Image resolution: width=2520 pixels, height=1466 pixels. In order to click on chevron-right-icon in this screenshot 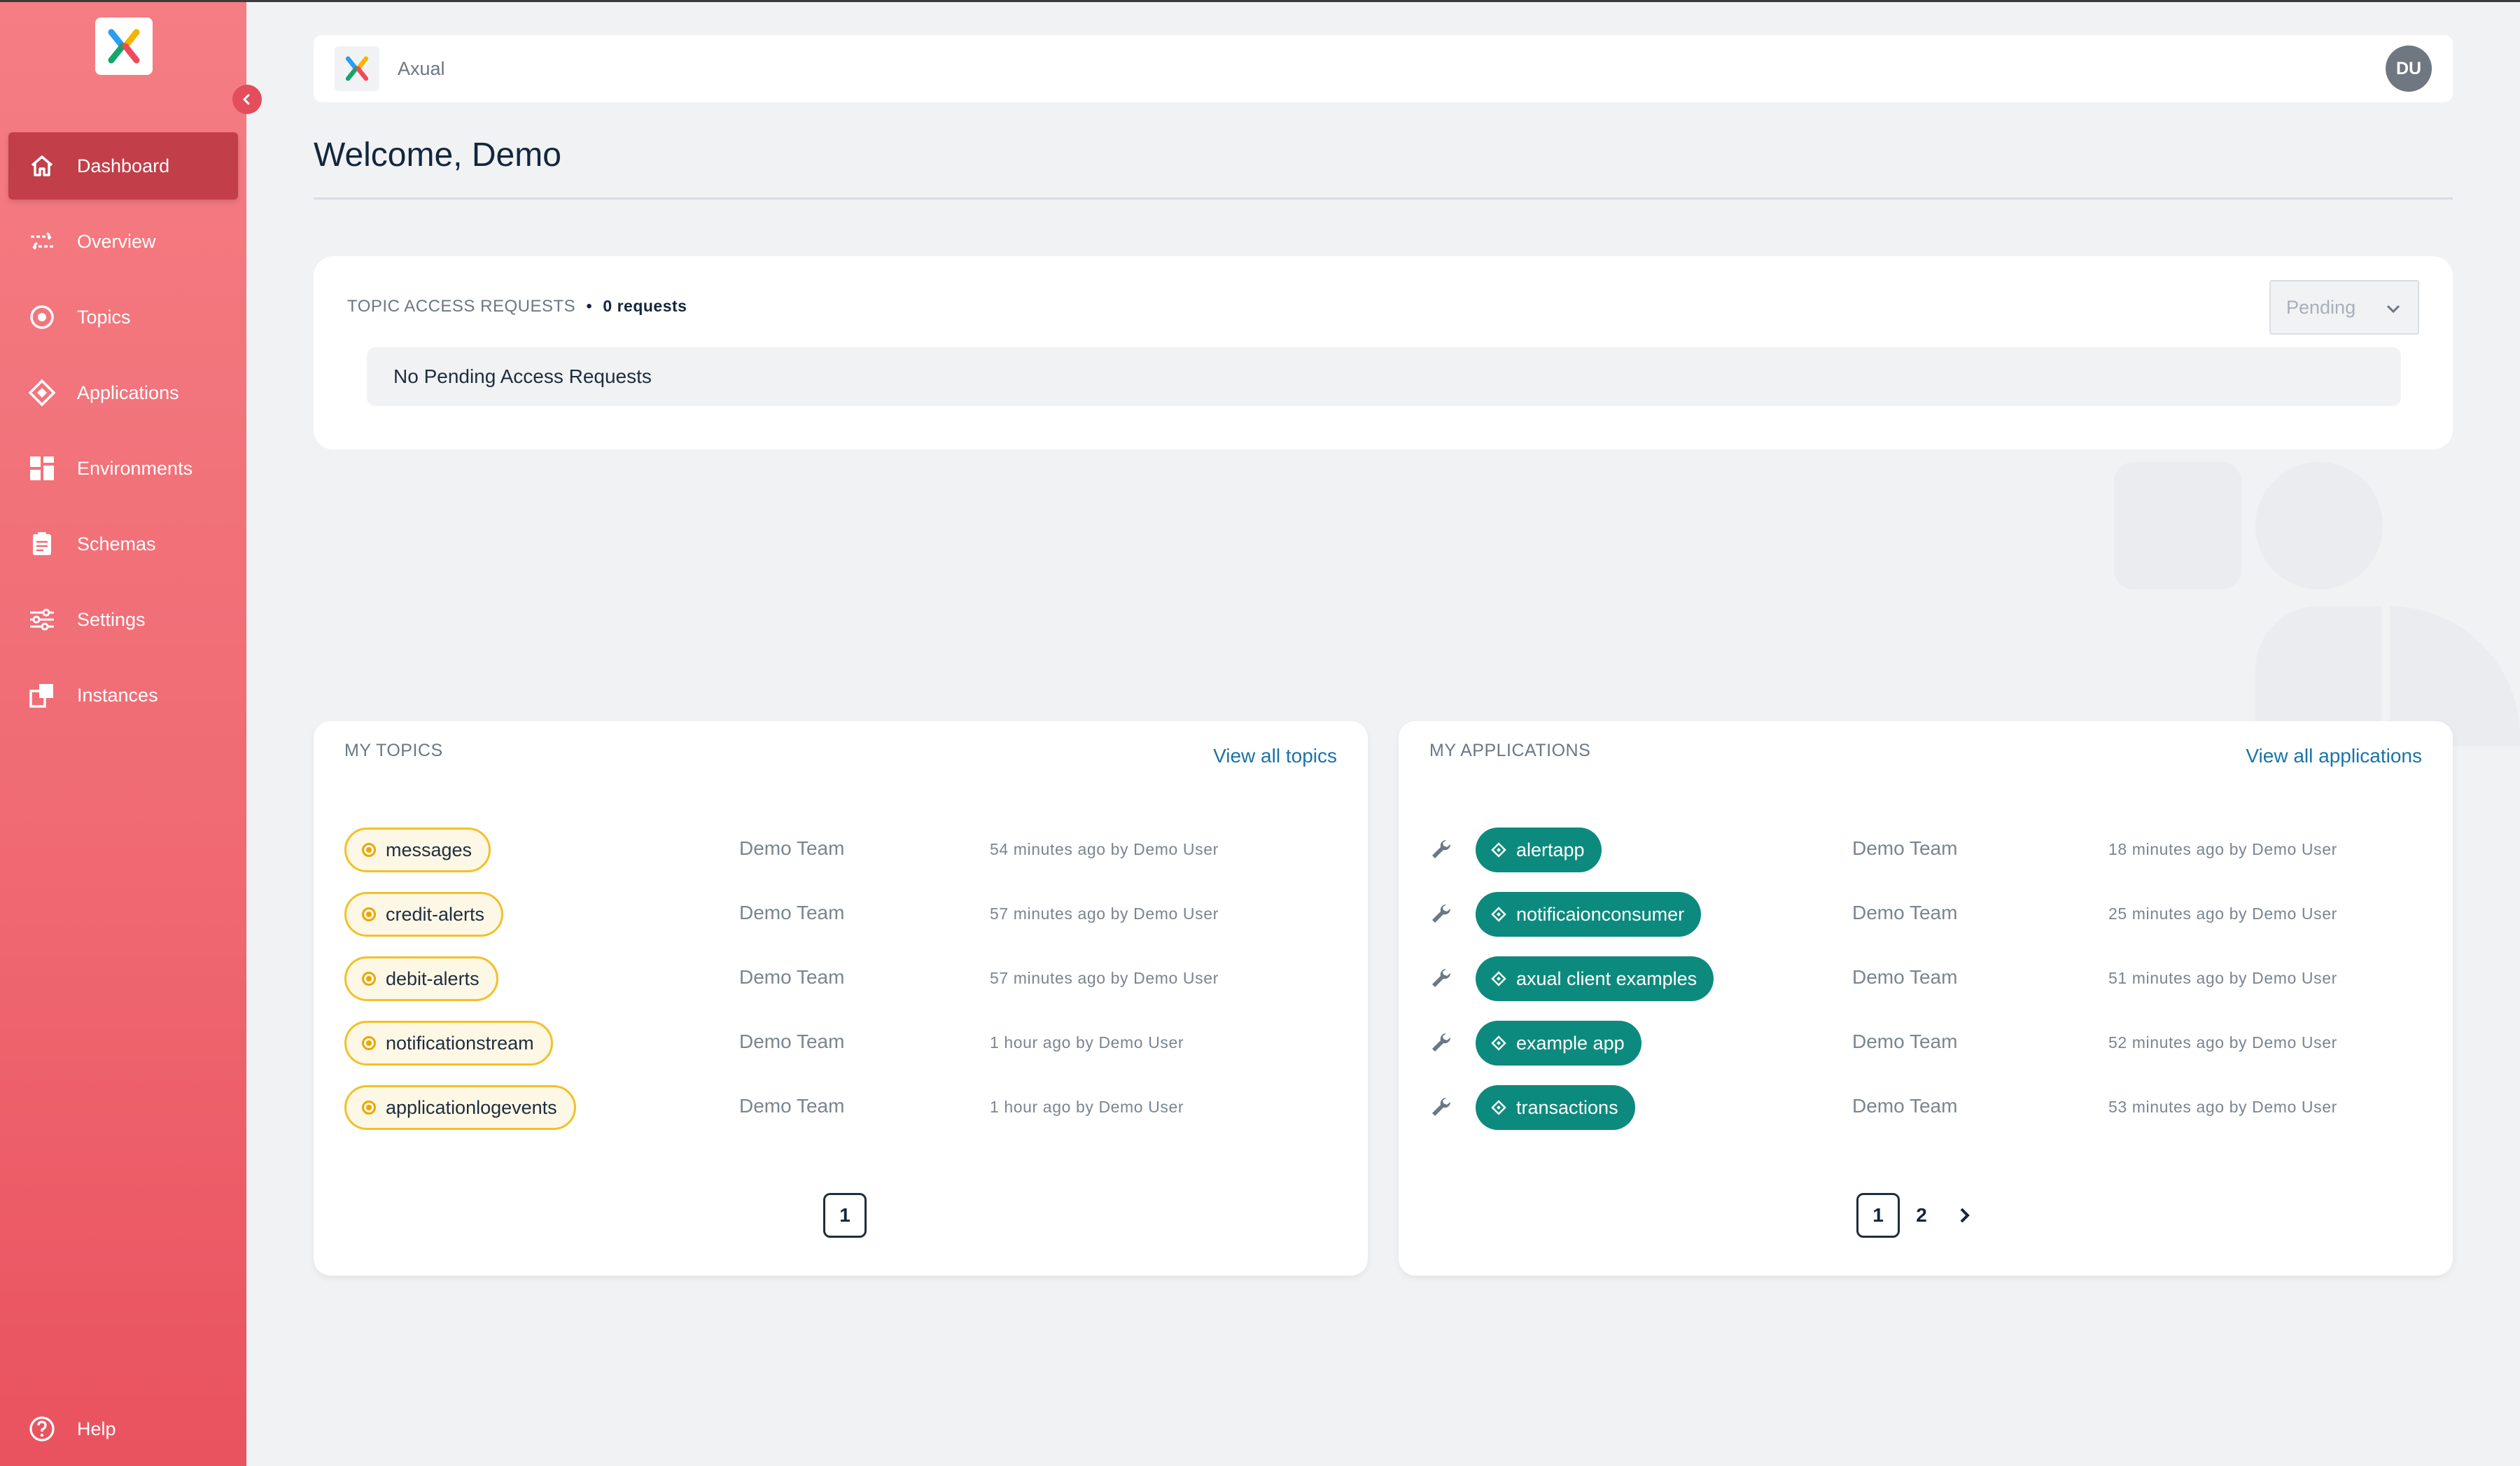, I will do `click(1965, 1215)`.